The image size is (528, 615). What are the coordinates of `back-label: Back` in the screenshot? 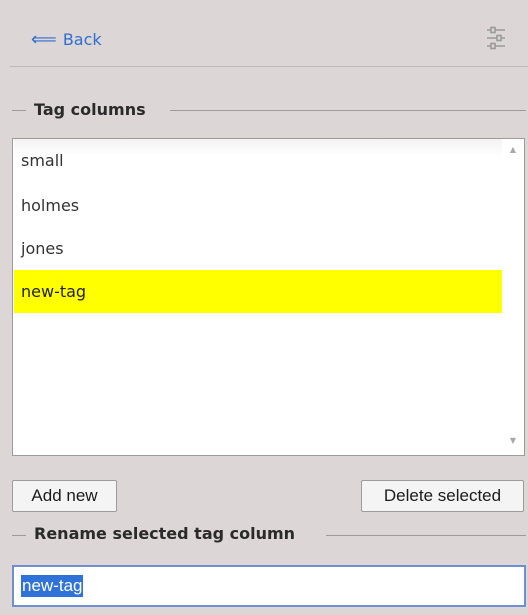 It's located at (82, 39).